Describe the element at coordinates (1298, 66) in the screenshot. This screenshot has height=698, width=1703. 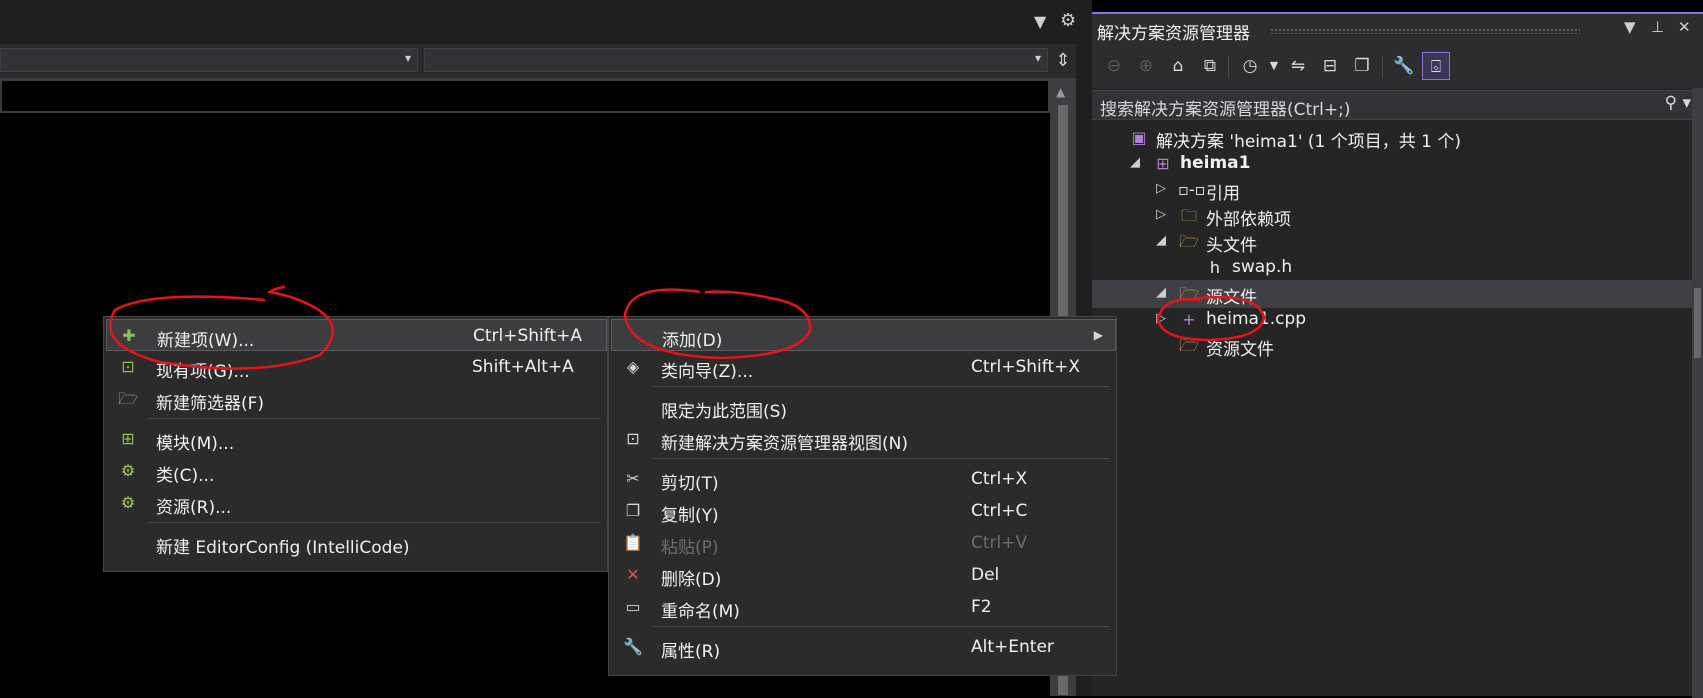
I see `sync-icon: ⇋` at that location.